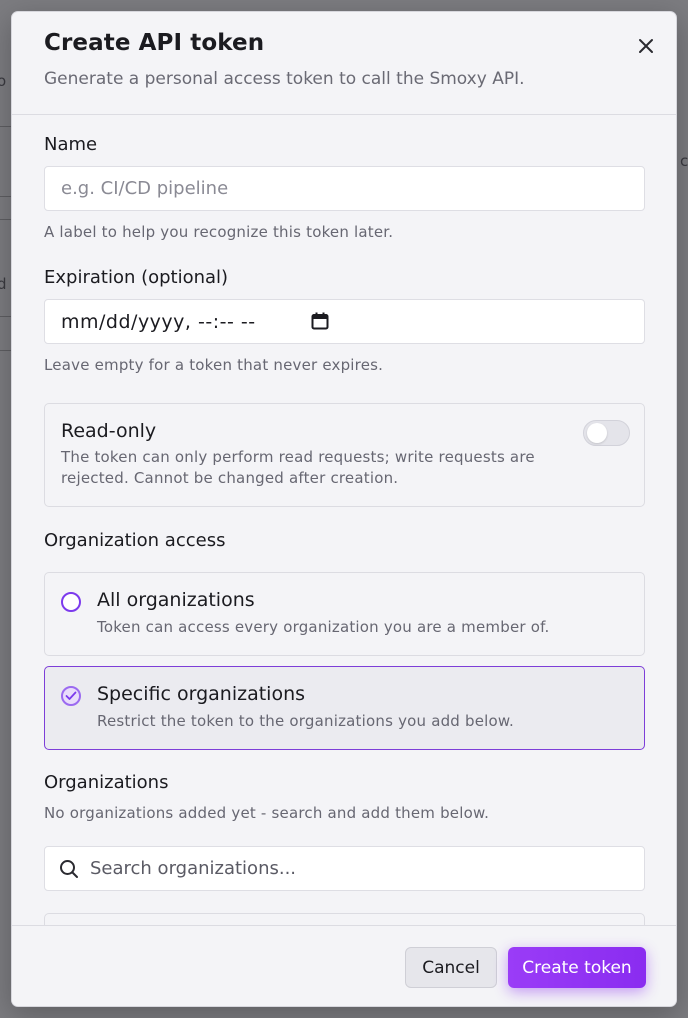 The height and width of the screenshot is (1018, 688). What do you see at coordinates (597, 433) in the screenshot?
I see `toggle-knob` at bounding box center [597, 433].